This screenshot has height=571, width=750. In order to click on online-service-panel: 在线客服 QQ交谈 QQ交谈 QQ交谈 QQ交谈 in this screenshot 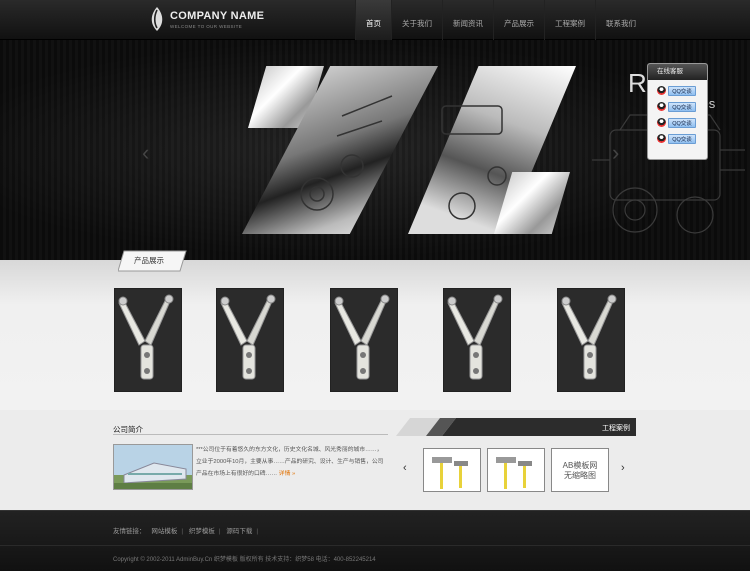, I will do `click(677, 111)`.